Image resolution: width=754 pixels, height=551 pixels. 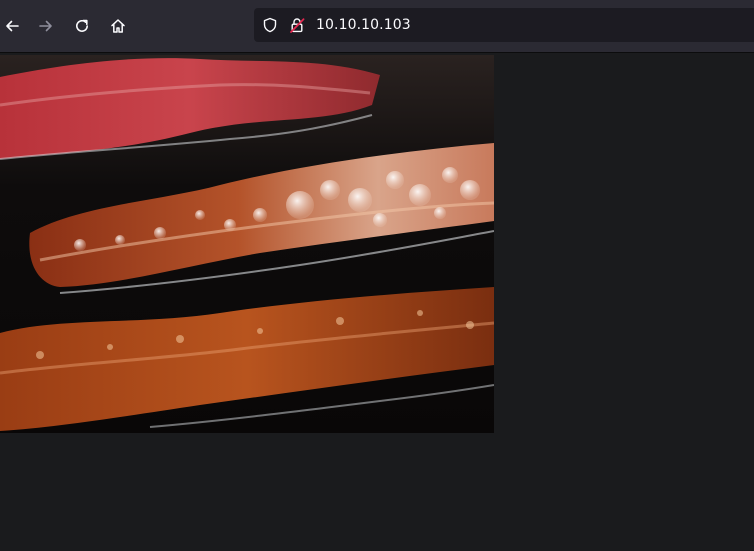 I want to click on forward-button, so click(x=46, y=26).